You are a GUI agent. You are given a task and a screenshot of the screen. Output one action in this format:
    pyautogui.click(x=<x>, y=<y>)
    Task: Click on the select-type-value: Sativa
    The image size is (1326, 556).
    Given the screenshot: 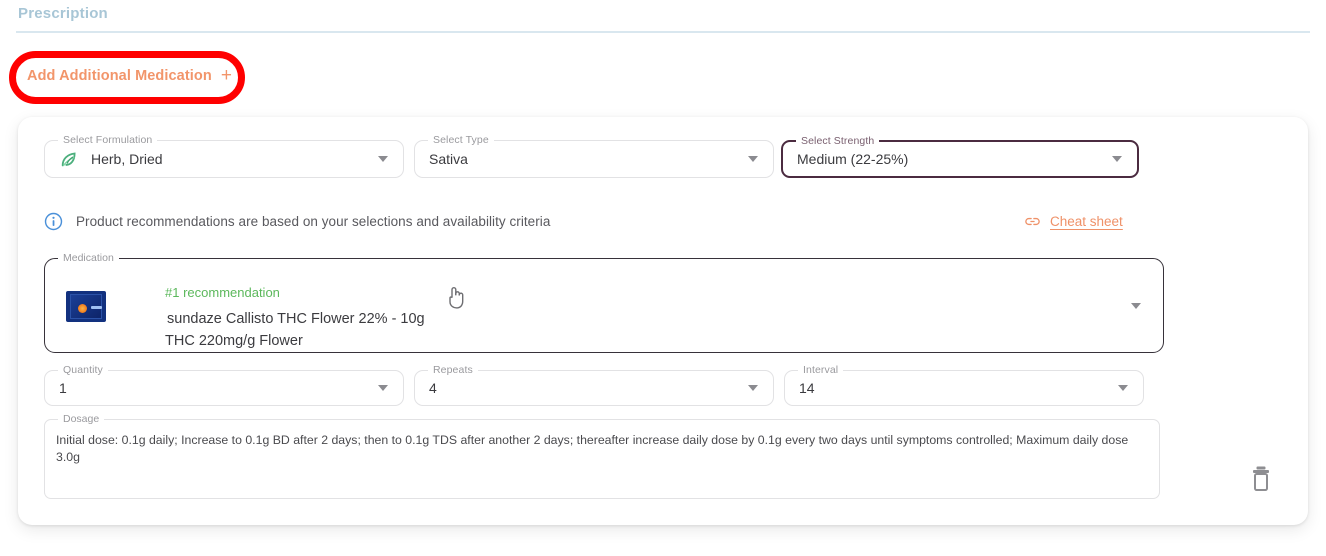 What is the action you would take?
    pyautogui.click(x=448, y=159)
    